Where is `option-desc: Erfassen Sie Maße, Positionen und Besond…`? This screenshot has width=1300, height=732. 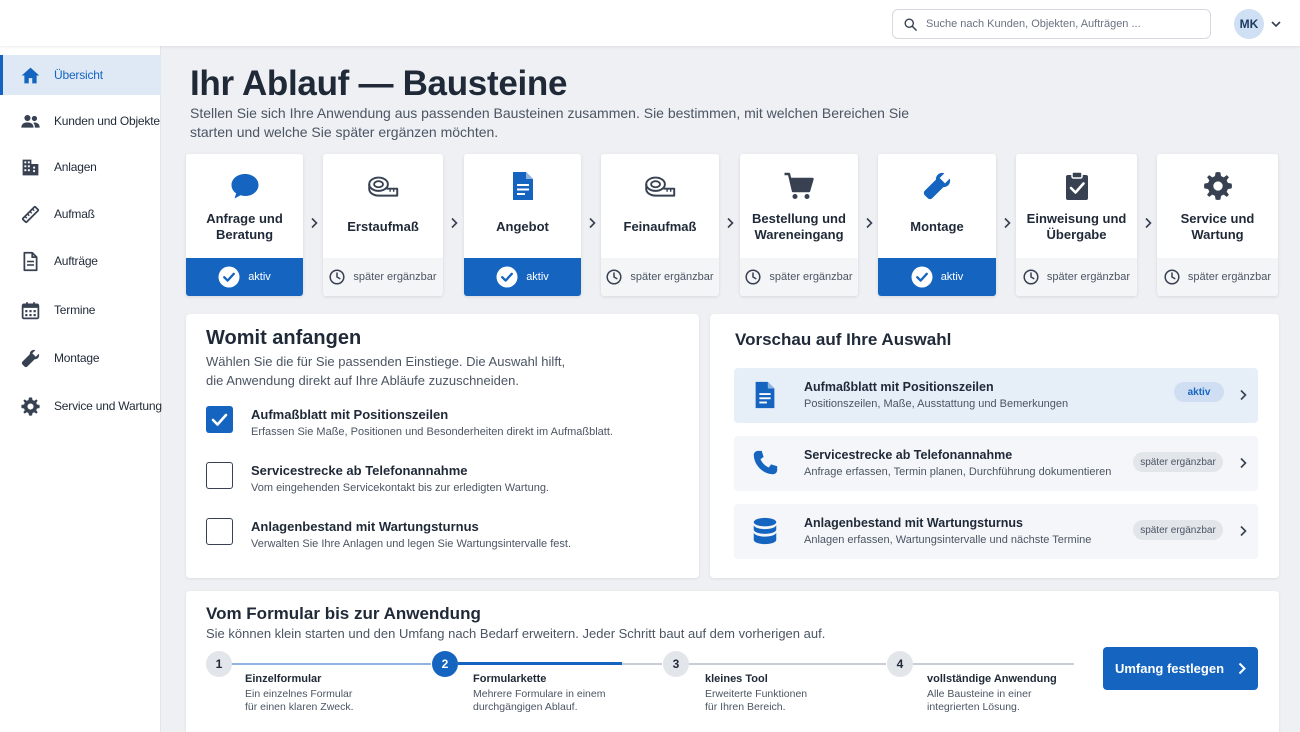 option-desc: Erfassen Sie Maße, Positionen und Besond… is located at coordinates (432, 432).